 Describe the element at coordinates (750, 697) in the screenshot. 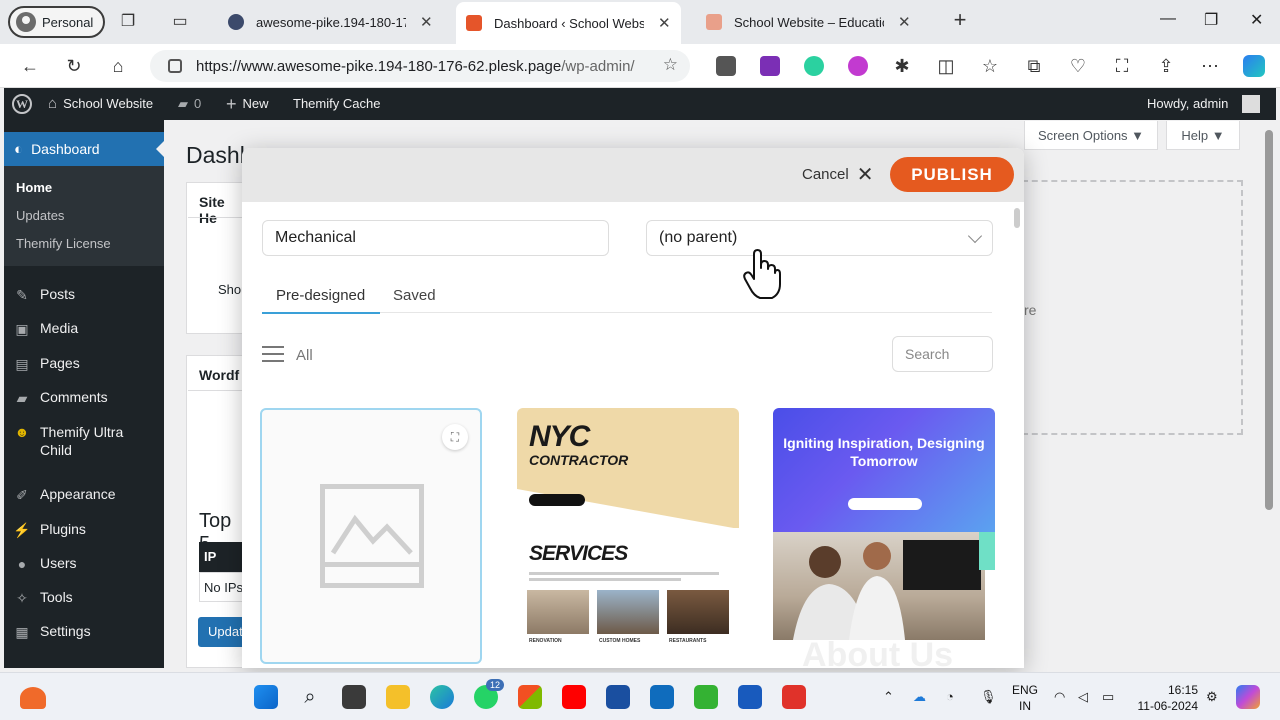

I see `word-icon` at that location.